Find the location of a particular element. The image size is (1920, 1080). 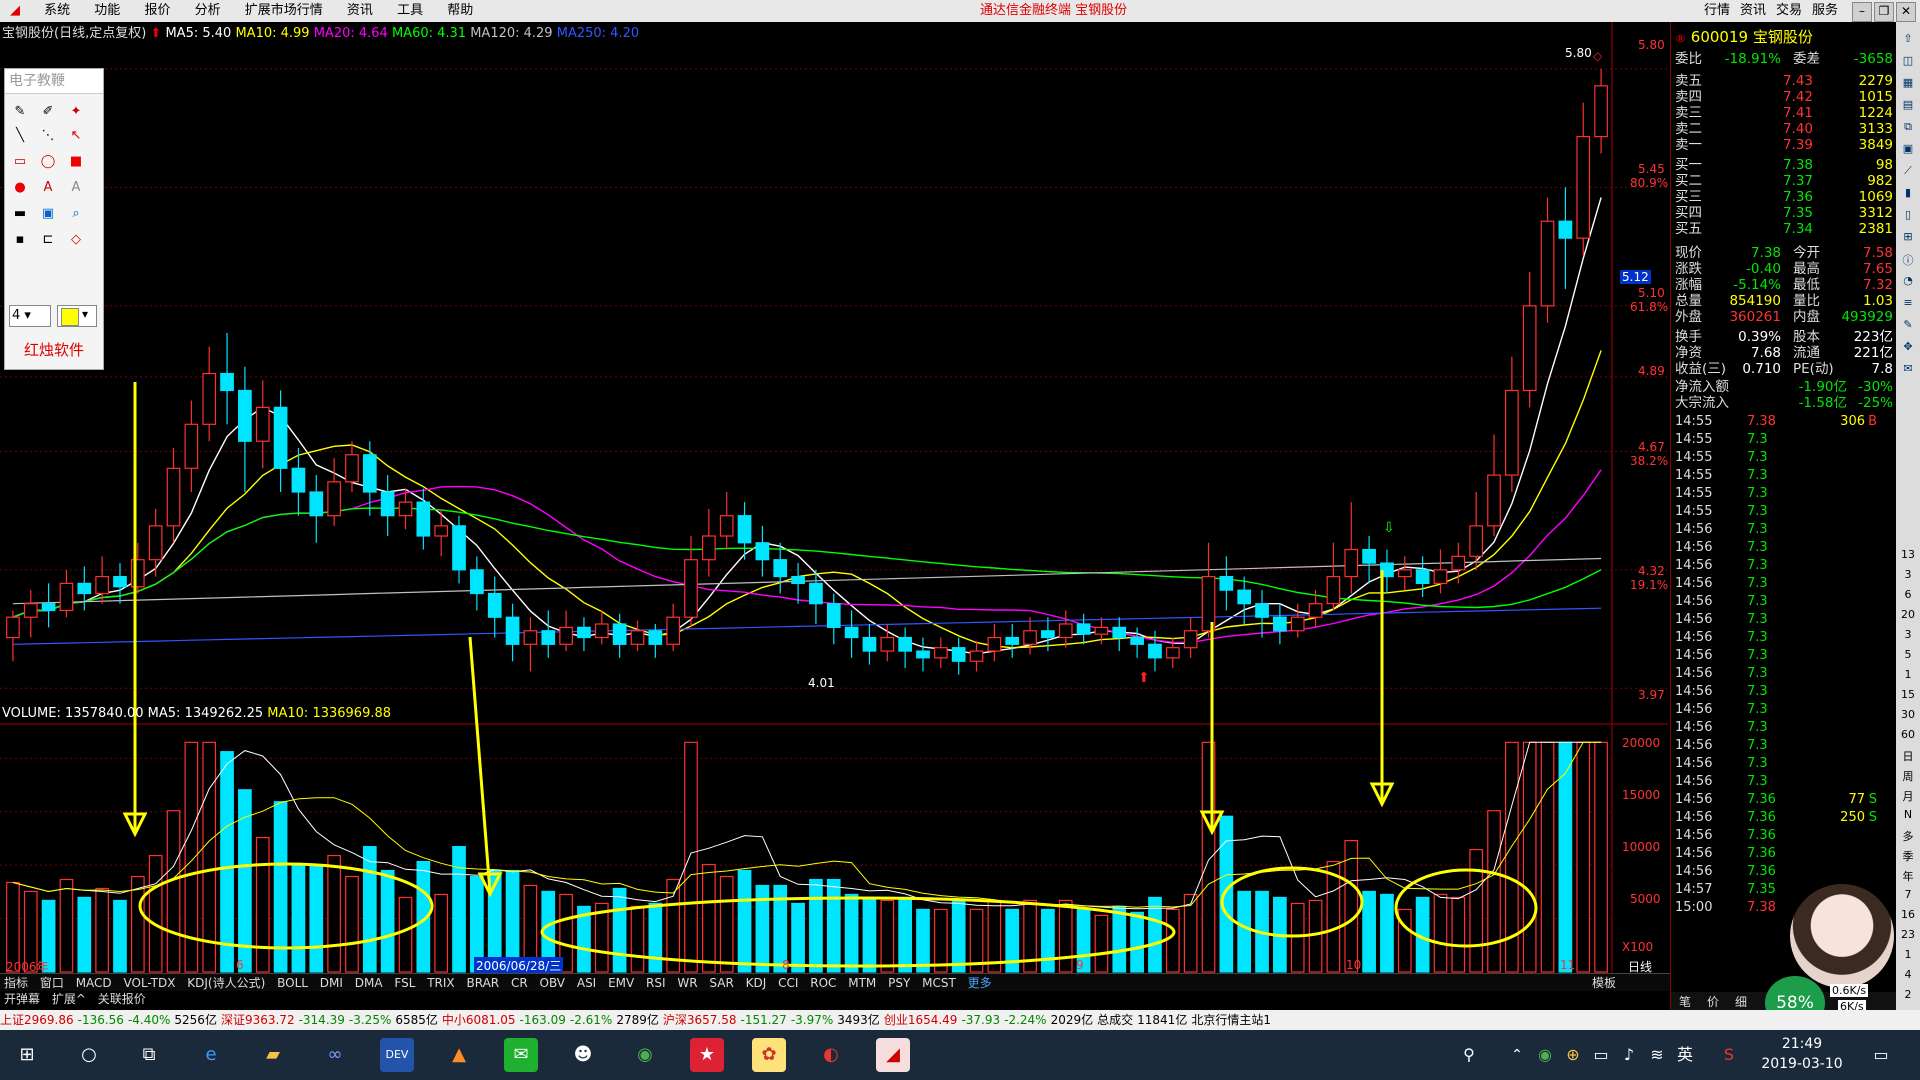

eraser-icon: ✎ is located at coordinates (20, 112).